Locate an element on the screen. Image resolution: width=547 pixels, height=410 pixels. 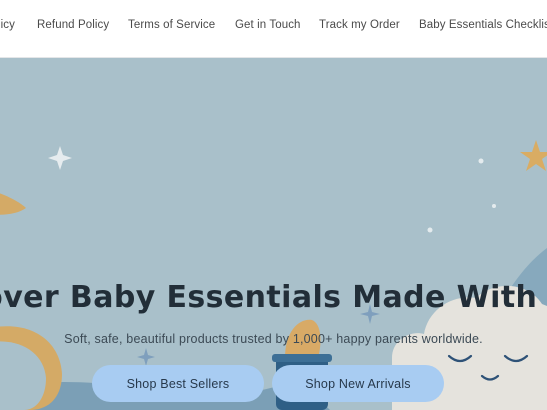
nav-link-track-order: Track my Order is located at coordinates (359, 25).